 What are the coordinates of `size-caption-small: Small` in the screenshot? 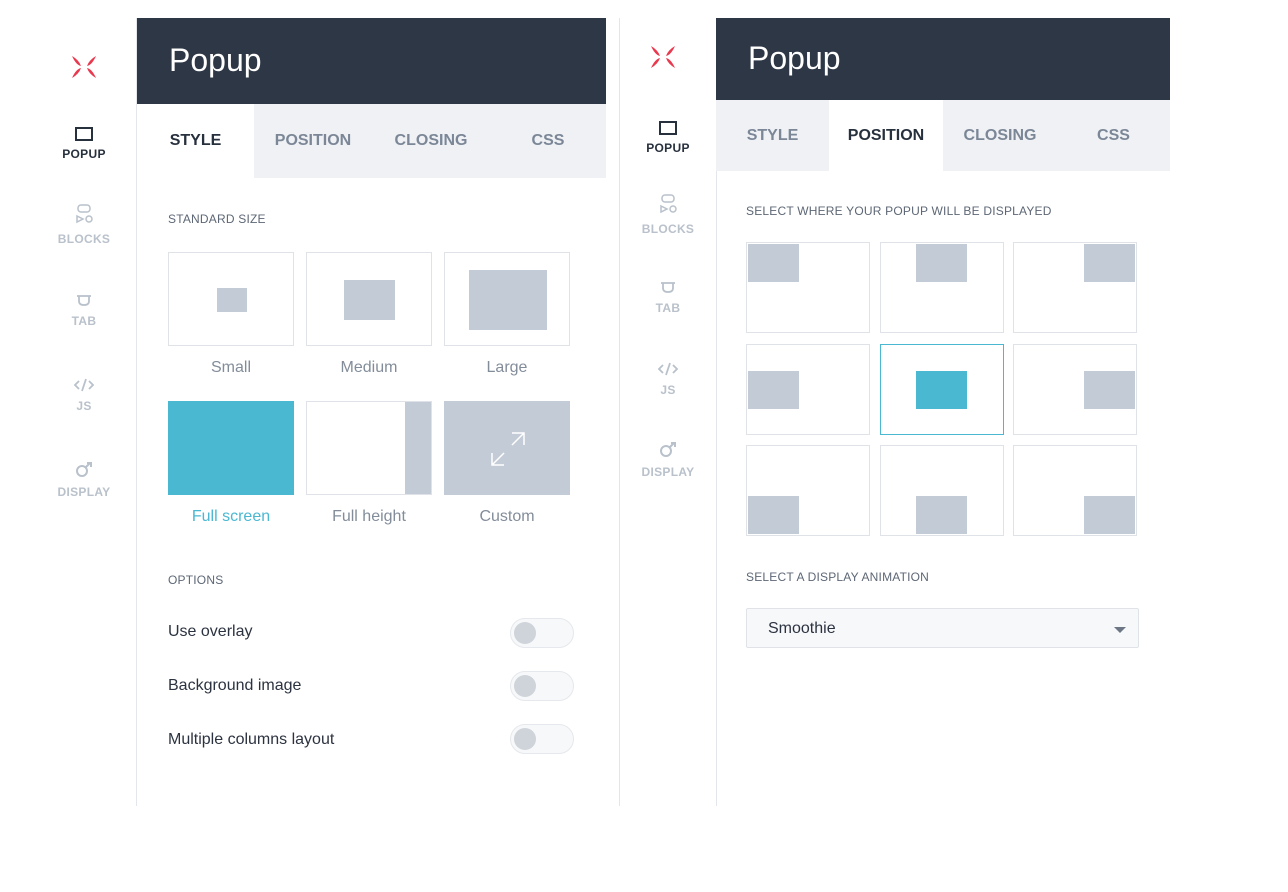 It's located at (230, 367).